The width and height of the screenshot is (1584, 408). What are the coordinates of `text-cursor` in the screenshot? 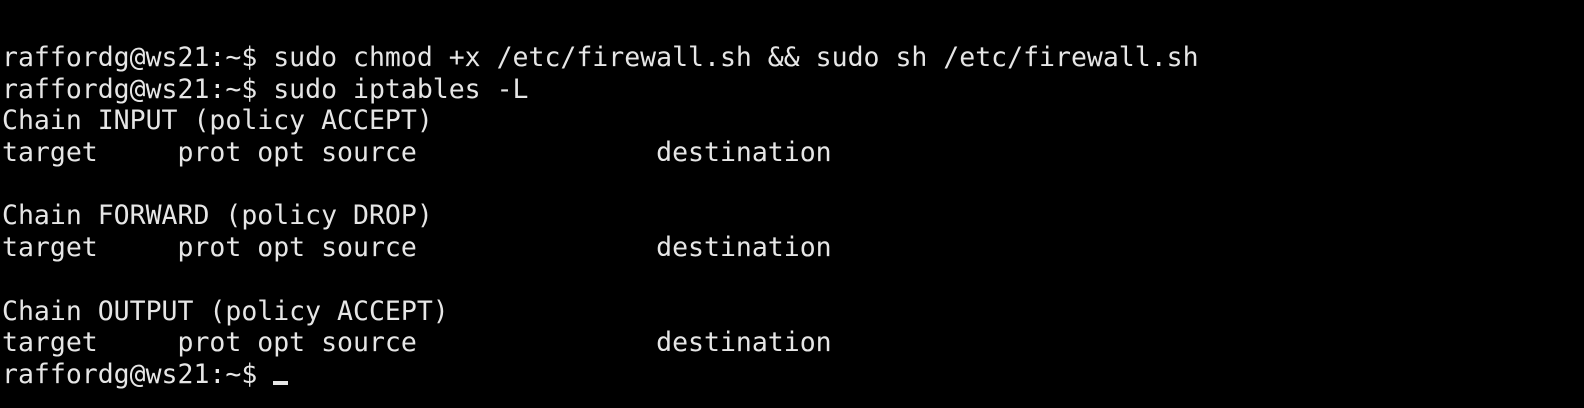 It's located at (281, 382).